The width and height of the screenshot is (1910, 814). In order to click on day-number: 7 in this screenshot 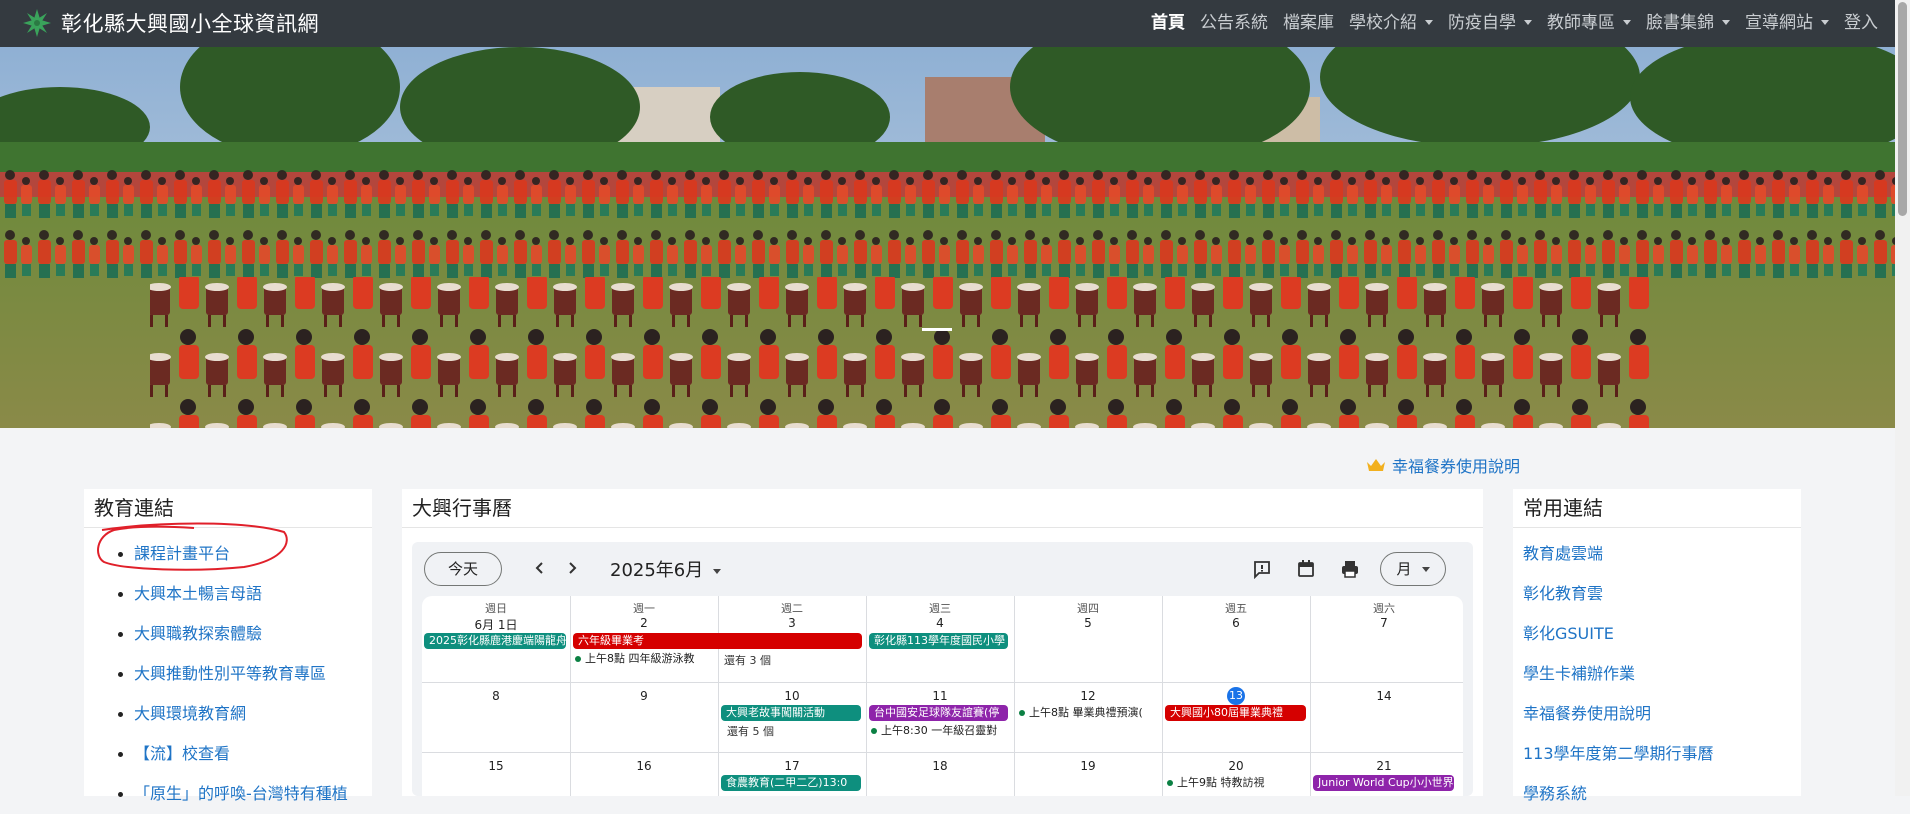, I will do `click(1384, 623)`.